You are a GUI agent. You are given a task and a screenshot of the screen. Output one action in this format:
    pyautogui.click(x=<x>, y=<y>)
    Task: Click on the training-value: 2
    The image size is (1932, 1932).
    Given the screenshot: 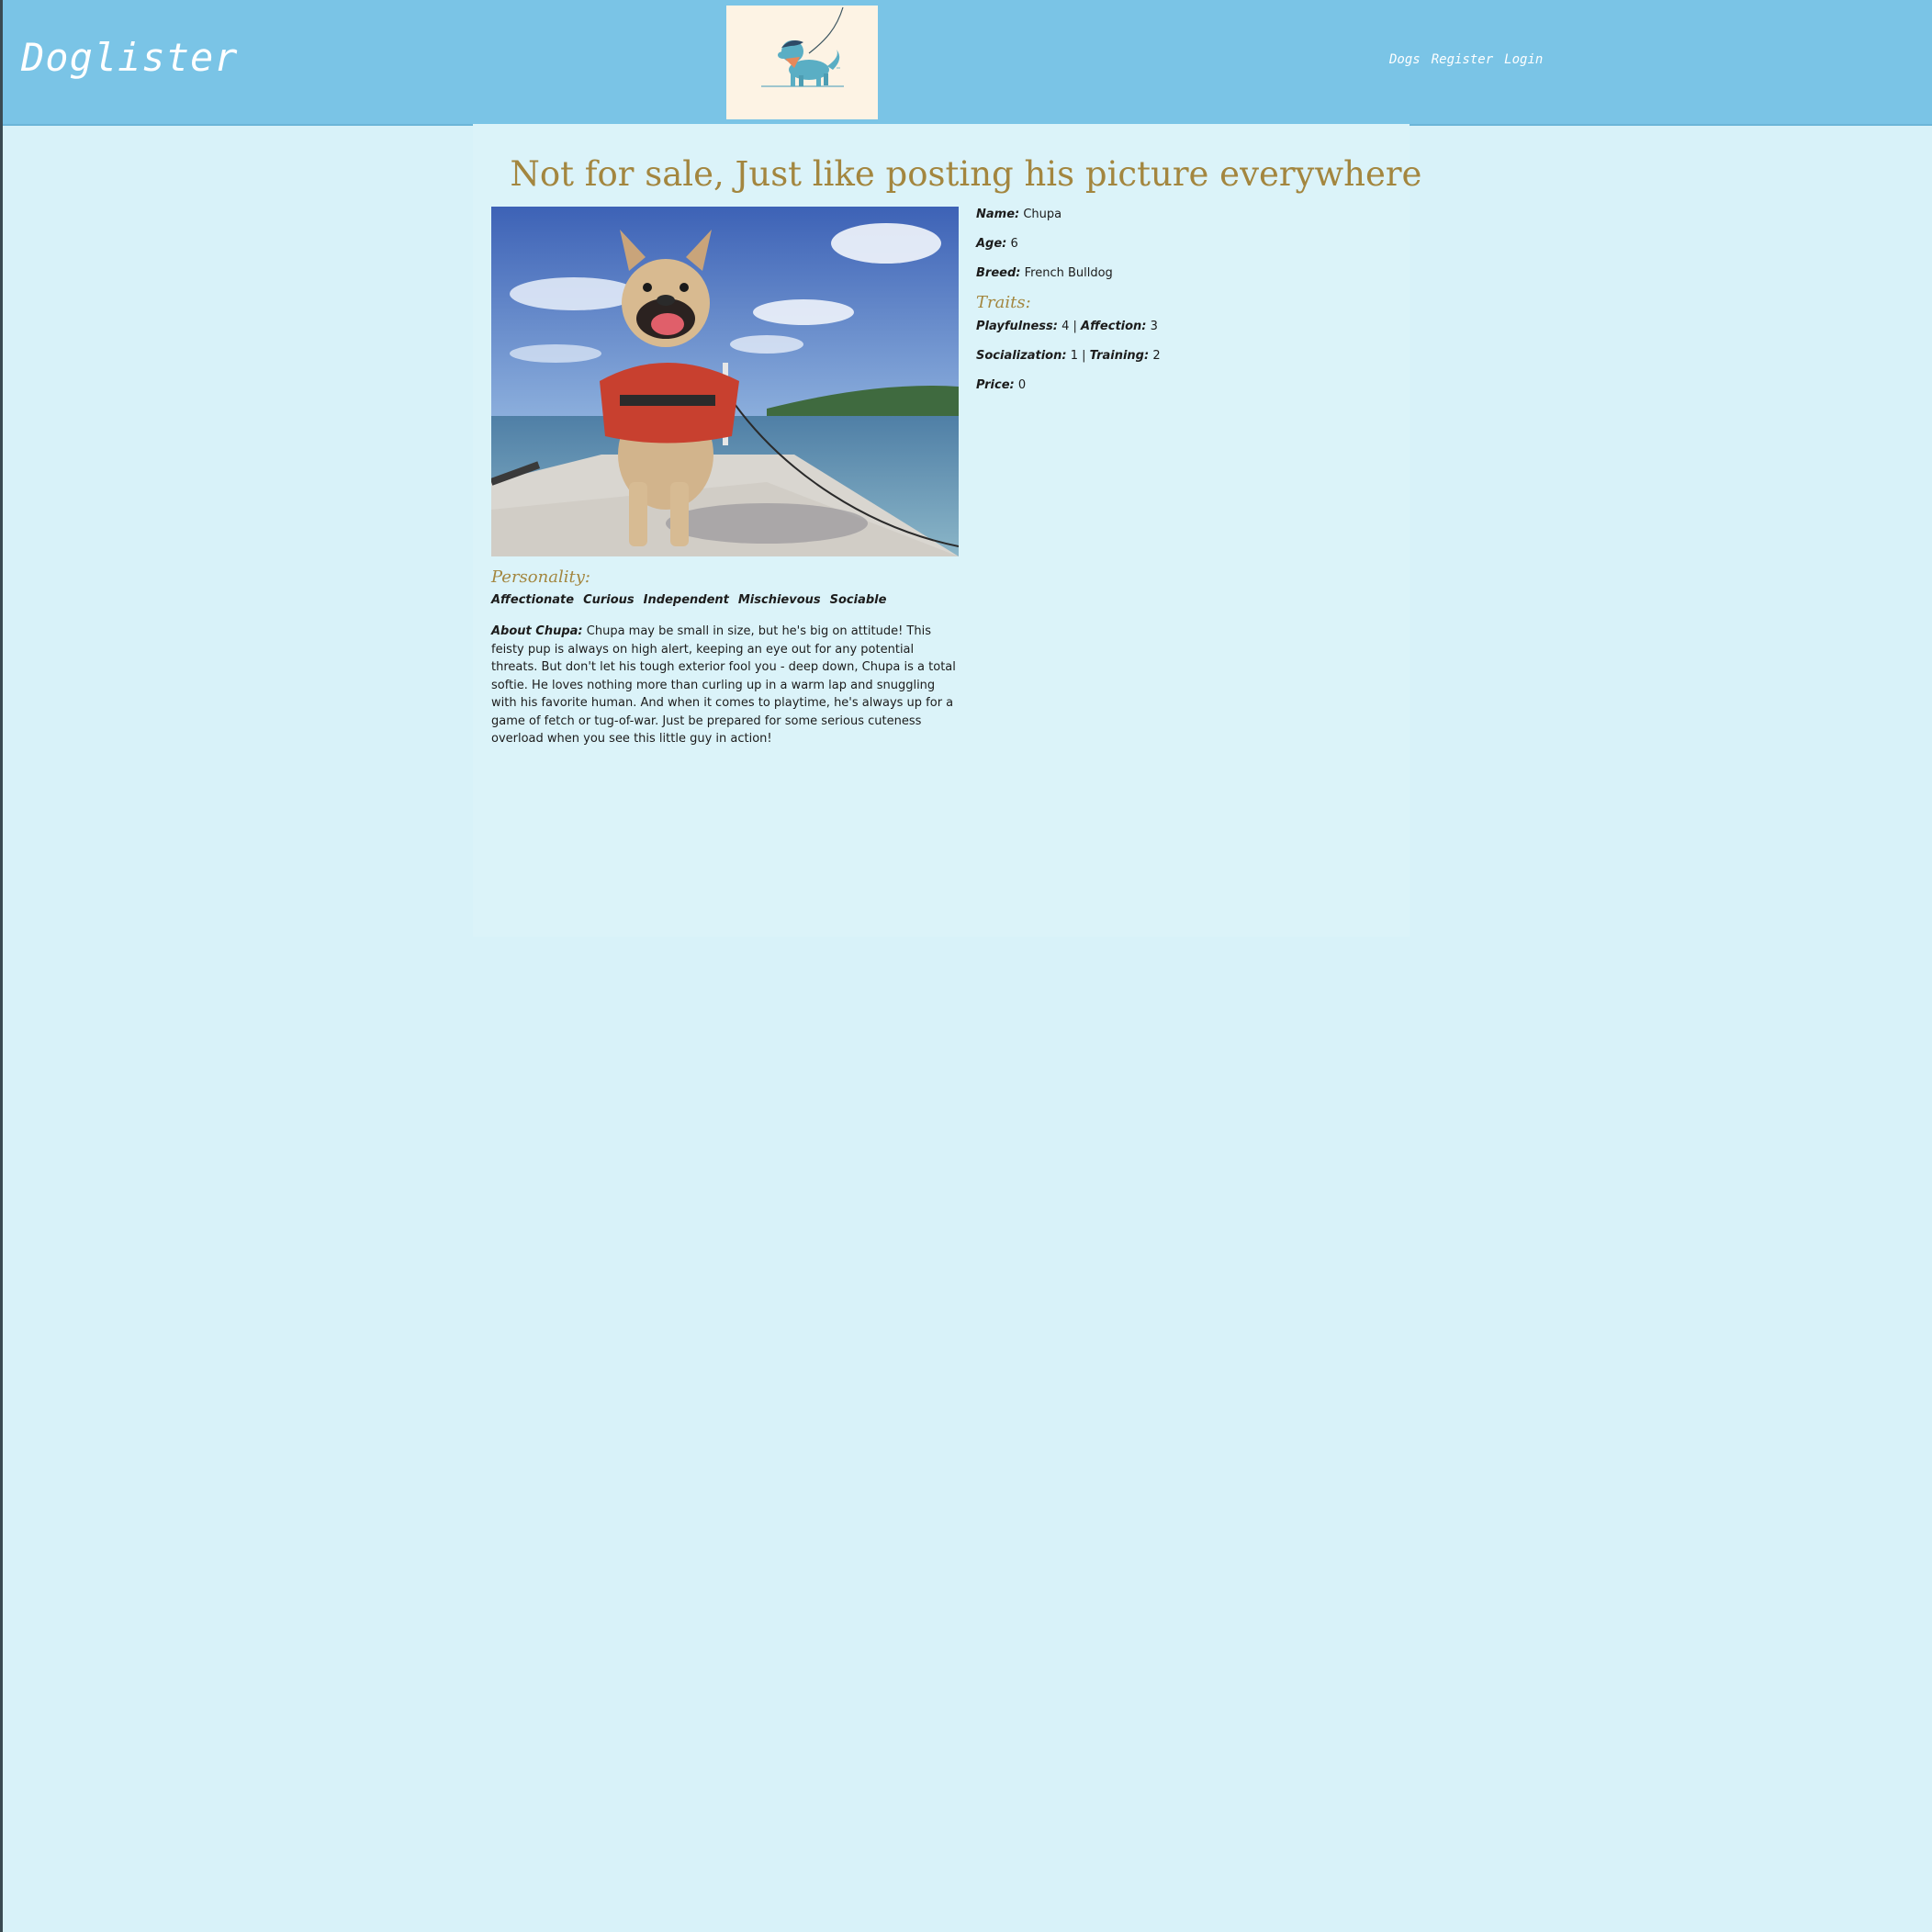 What is the action you would take?
    pyautogui.click(x=1156, y=356)
    